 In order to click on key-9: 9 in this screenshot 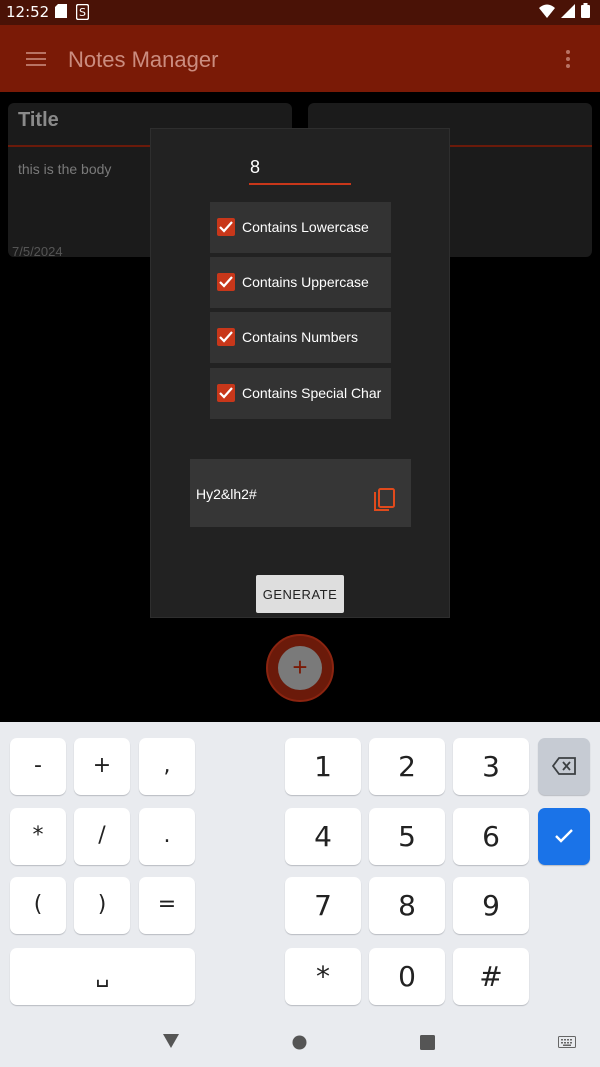, I will do `click(491, 905)`.